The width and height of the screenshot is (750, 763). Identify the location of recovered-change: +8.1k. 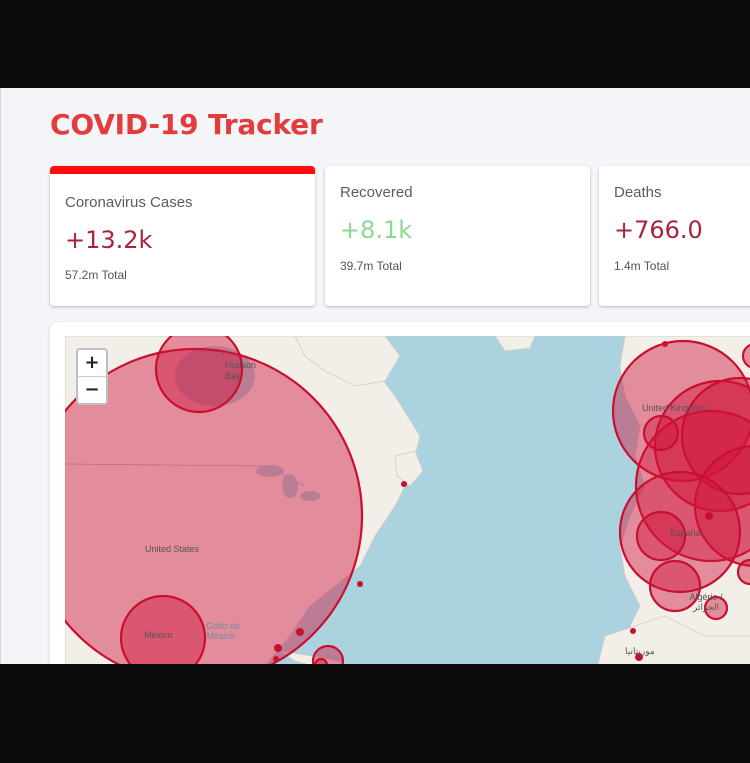
(376, 230).